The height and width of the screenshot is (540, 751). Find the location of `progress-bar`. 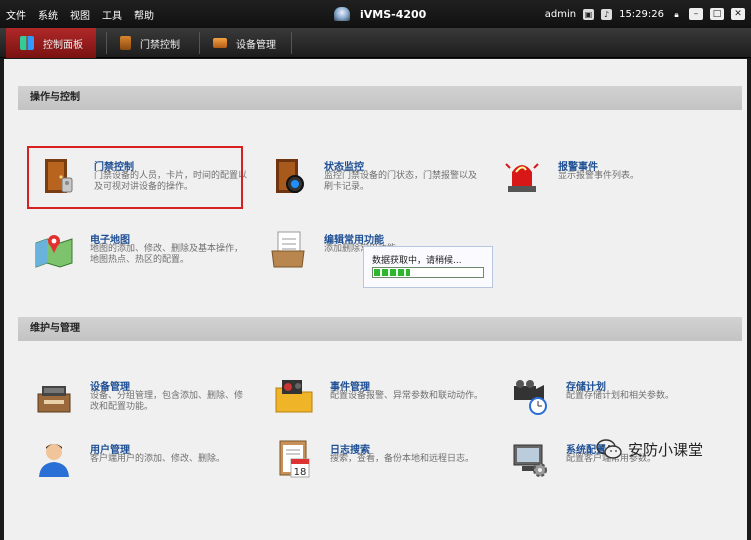

progress-bar is located at coordinates (428, 272).